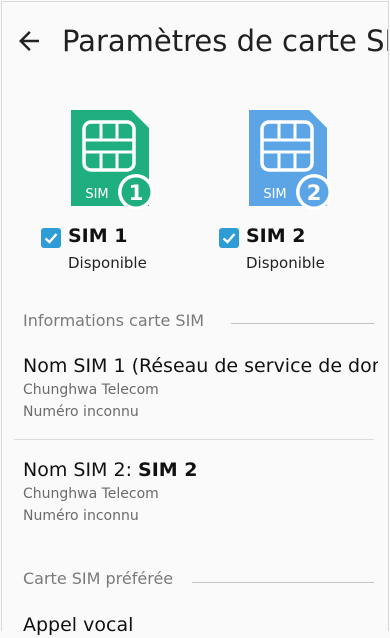  I want to click on back-arrow-icon, so click(29, 41).